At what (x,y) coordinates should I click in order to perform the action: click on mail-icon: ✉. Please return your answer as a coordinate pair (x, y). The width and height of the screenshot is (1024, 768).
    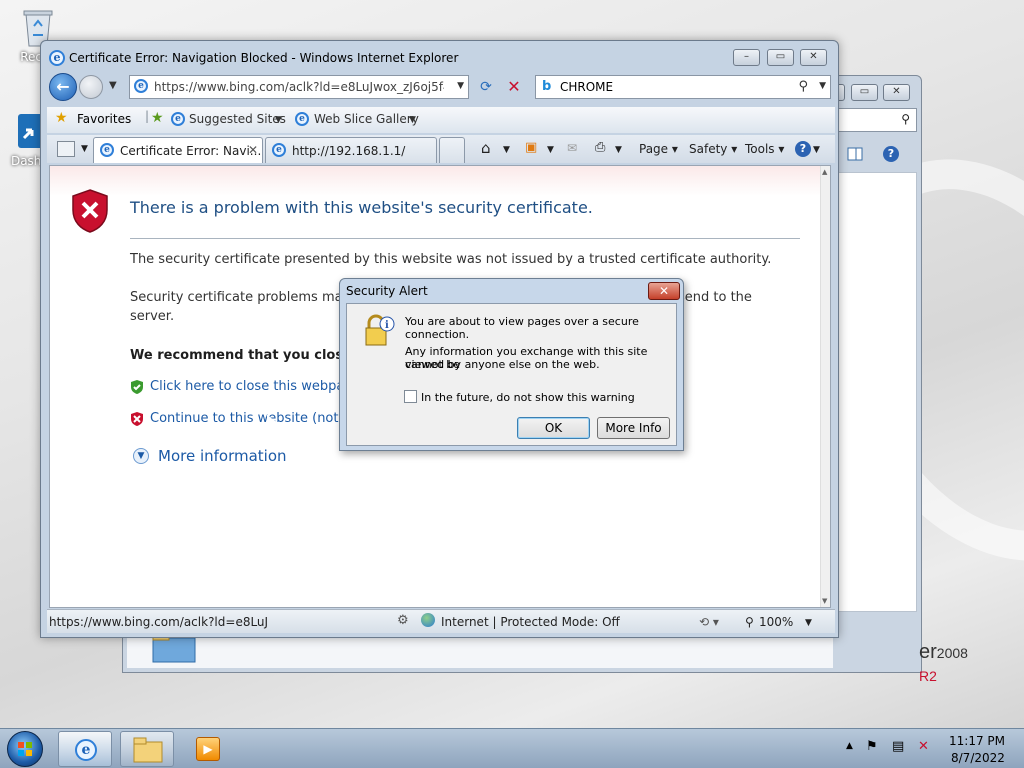
    Looking at the image, I should click on (572, 148).